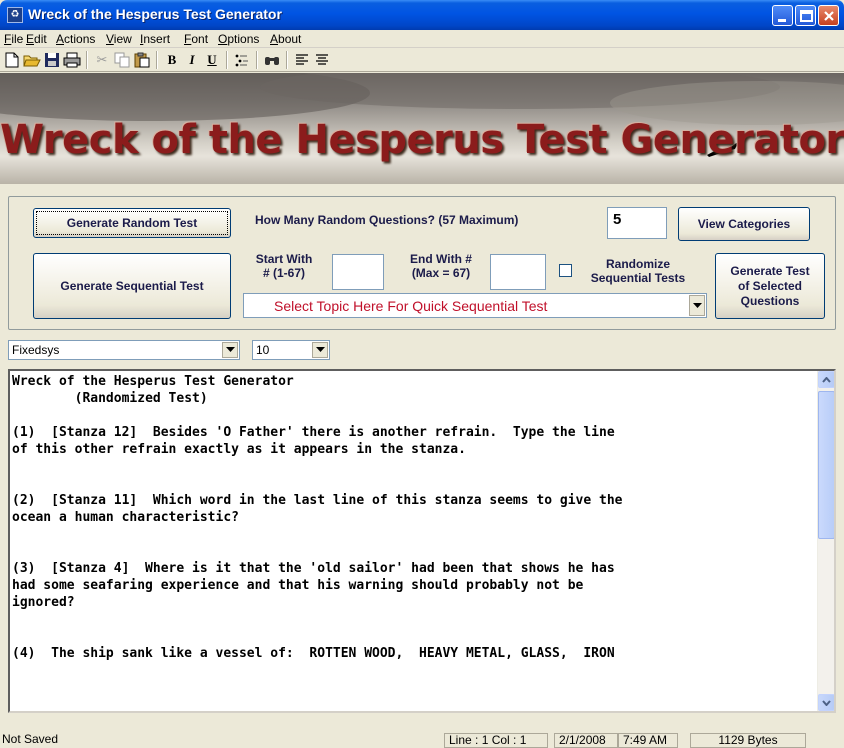  I want to click on save-status: Not Saved, so click(30, 739).